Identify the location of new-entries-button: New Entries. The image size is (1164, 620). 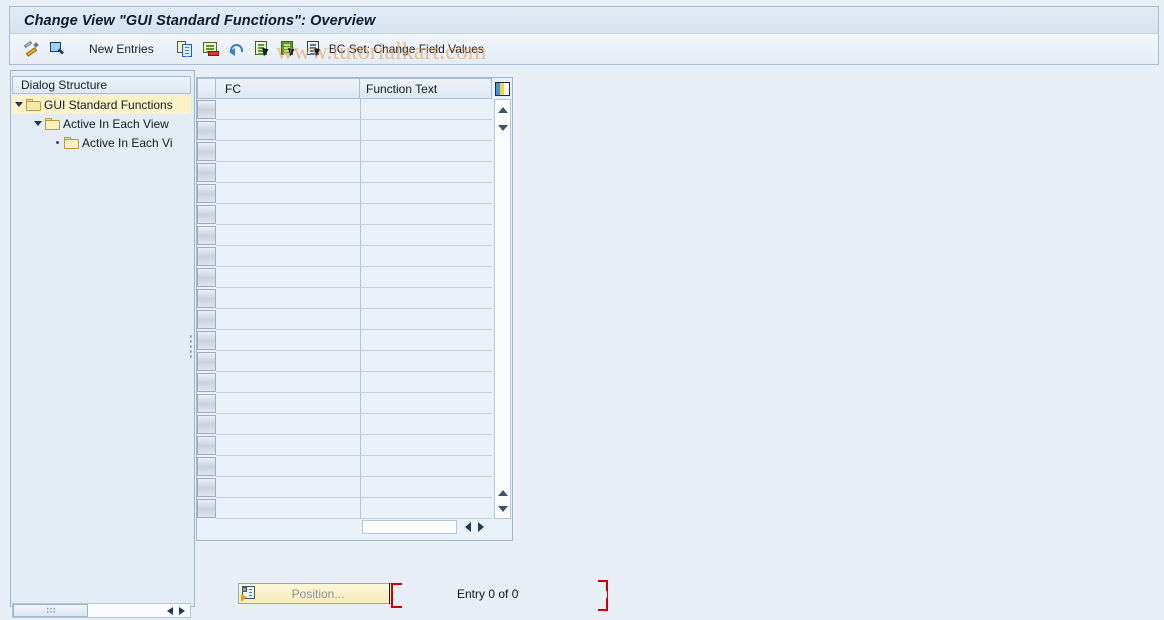
(121, 49).